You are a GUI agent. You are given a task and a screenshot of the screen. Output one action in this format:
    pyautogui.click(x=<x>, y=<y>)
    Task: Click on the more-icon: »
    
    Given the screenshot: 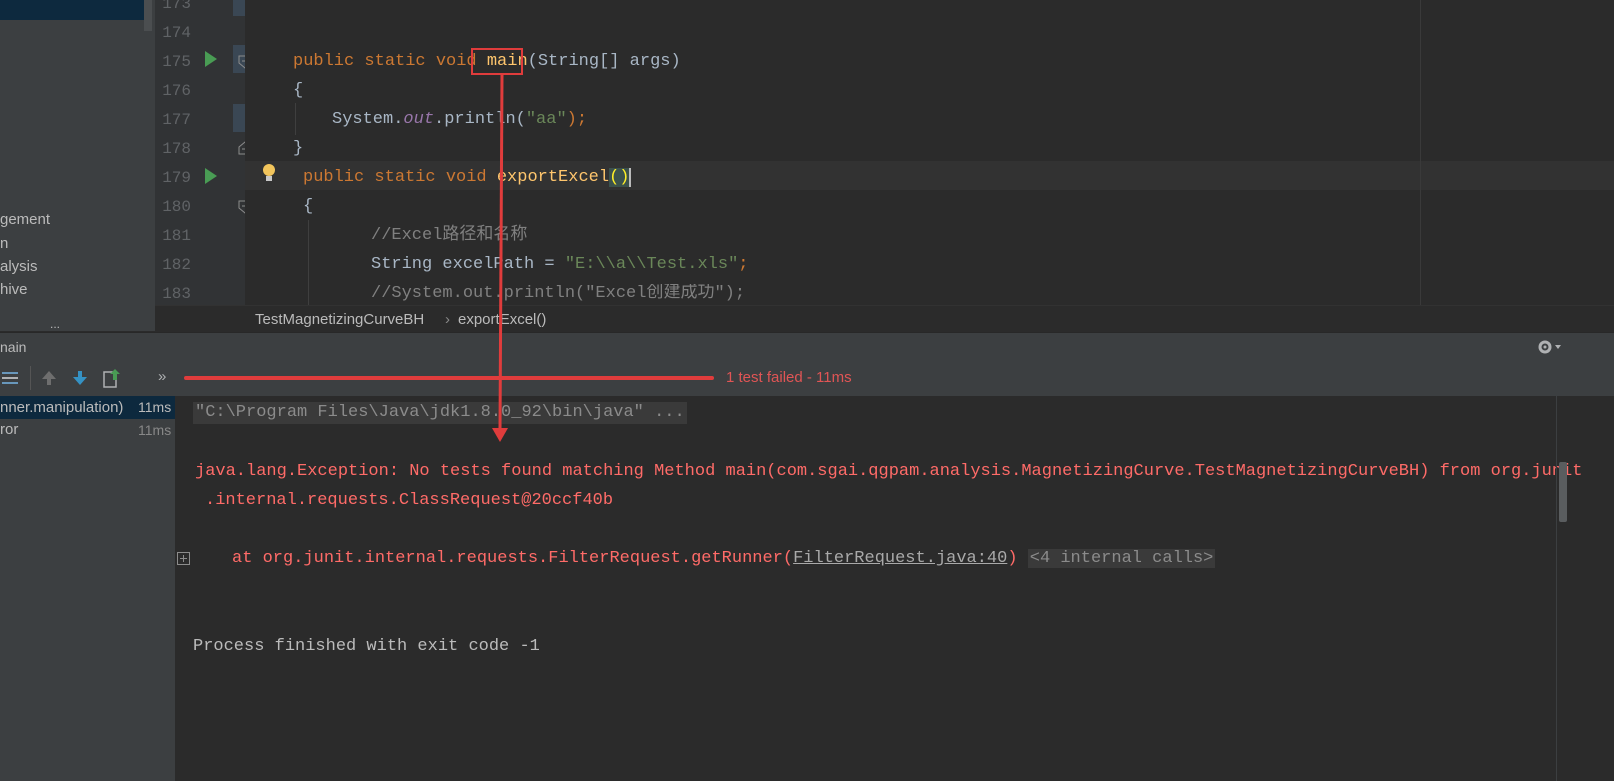 What is the action you would take?
    pyautogui.click(x=162, y=376)
    